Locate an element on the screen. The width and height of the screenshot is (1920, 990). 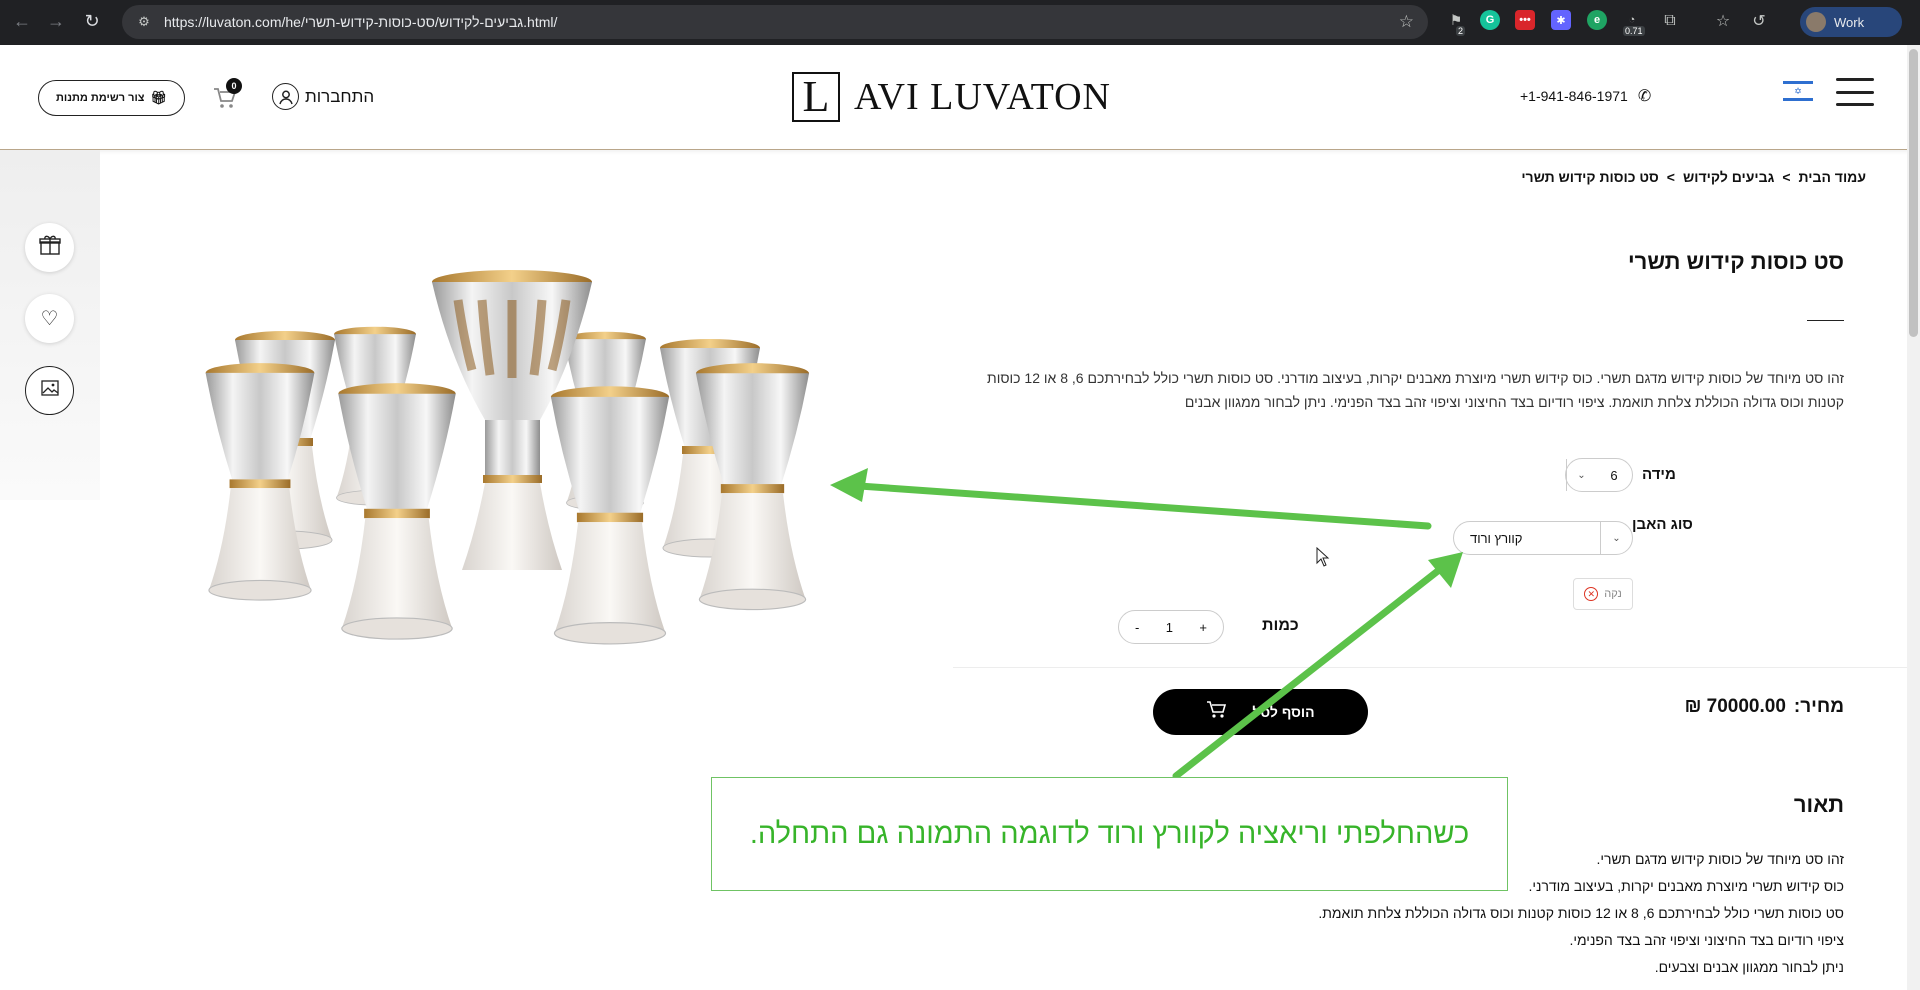
size-label: מידה is located at coordinates (1659, 474).